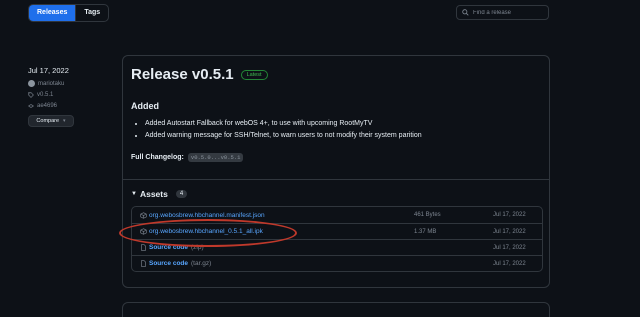 The height and width of the screenshot is (317, 640). What do you see at coordinates (145, 106) in the screenshot?
I see `section-heading: Added` at bounding box center [145, 106].